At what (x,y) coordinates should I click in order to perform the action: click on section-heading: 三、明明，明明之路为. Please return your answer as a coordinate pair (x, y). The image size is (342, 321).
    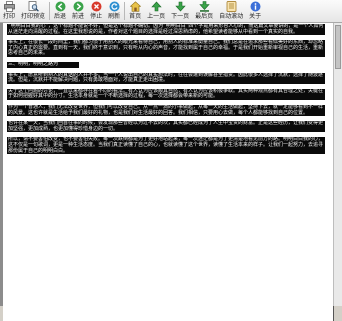
    Looking at the image, I should click on (43, 64).